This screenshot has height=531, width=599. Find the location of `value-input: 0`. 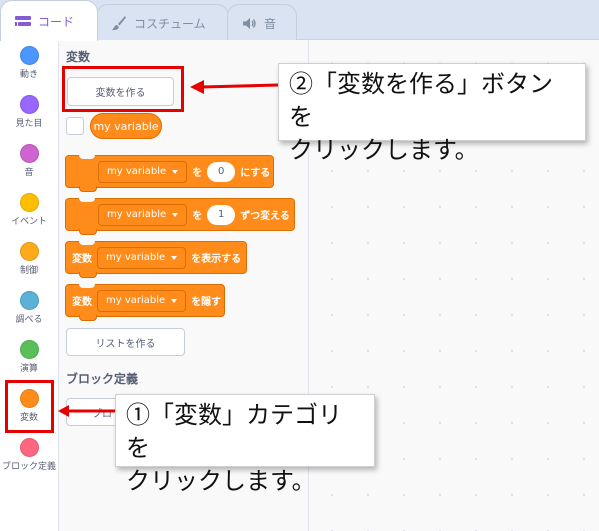

value-input: 0 is located at coordinates (221, 171).